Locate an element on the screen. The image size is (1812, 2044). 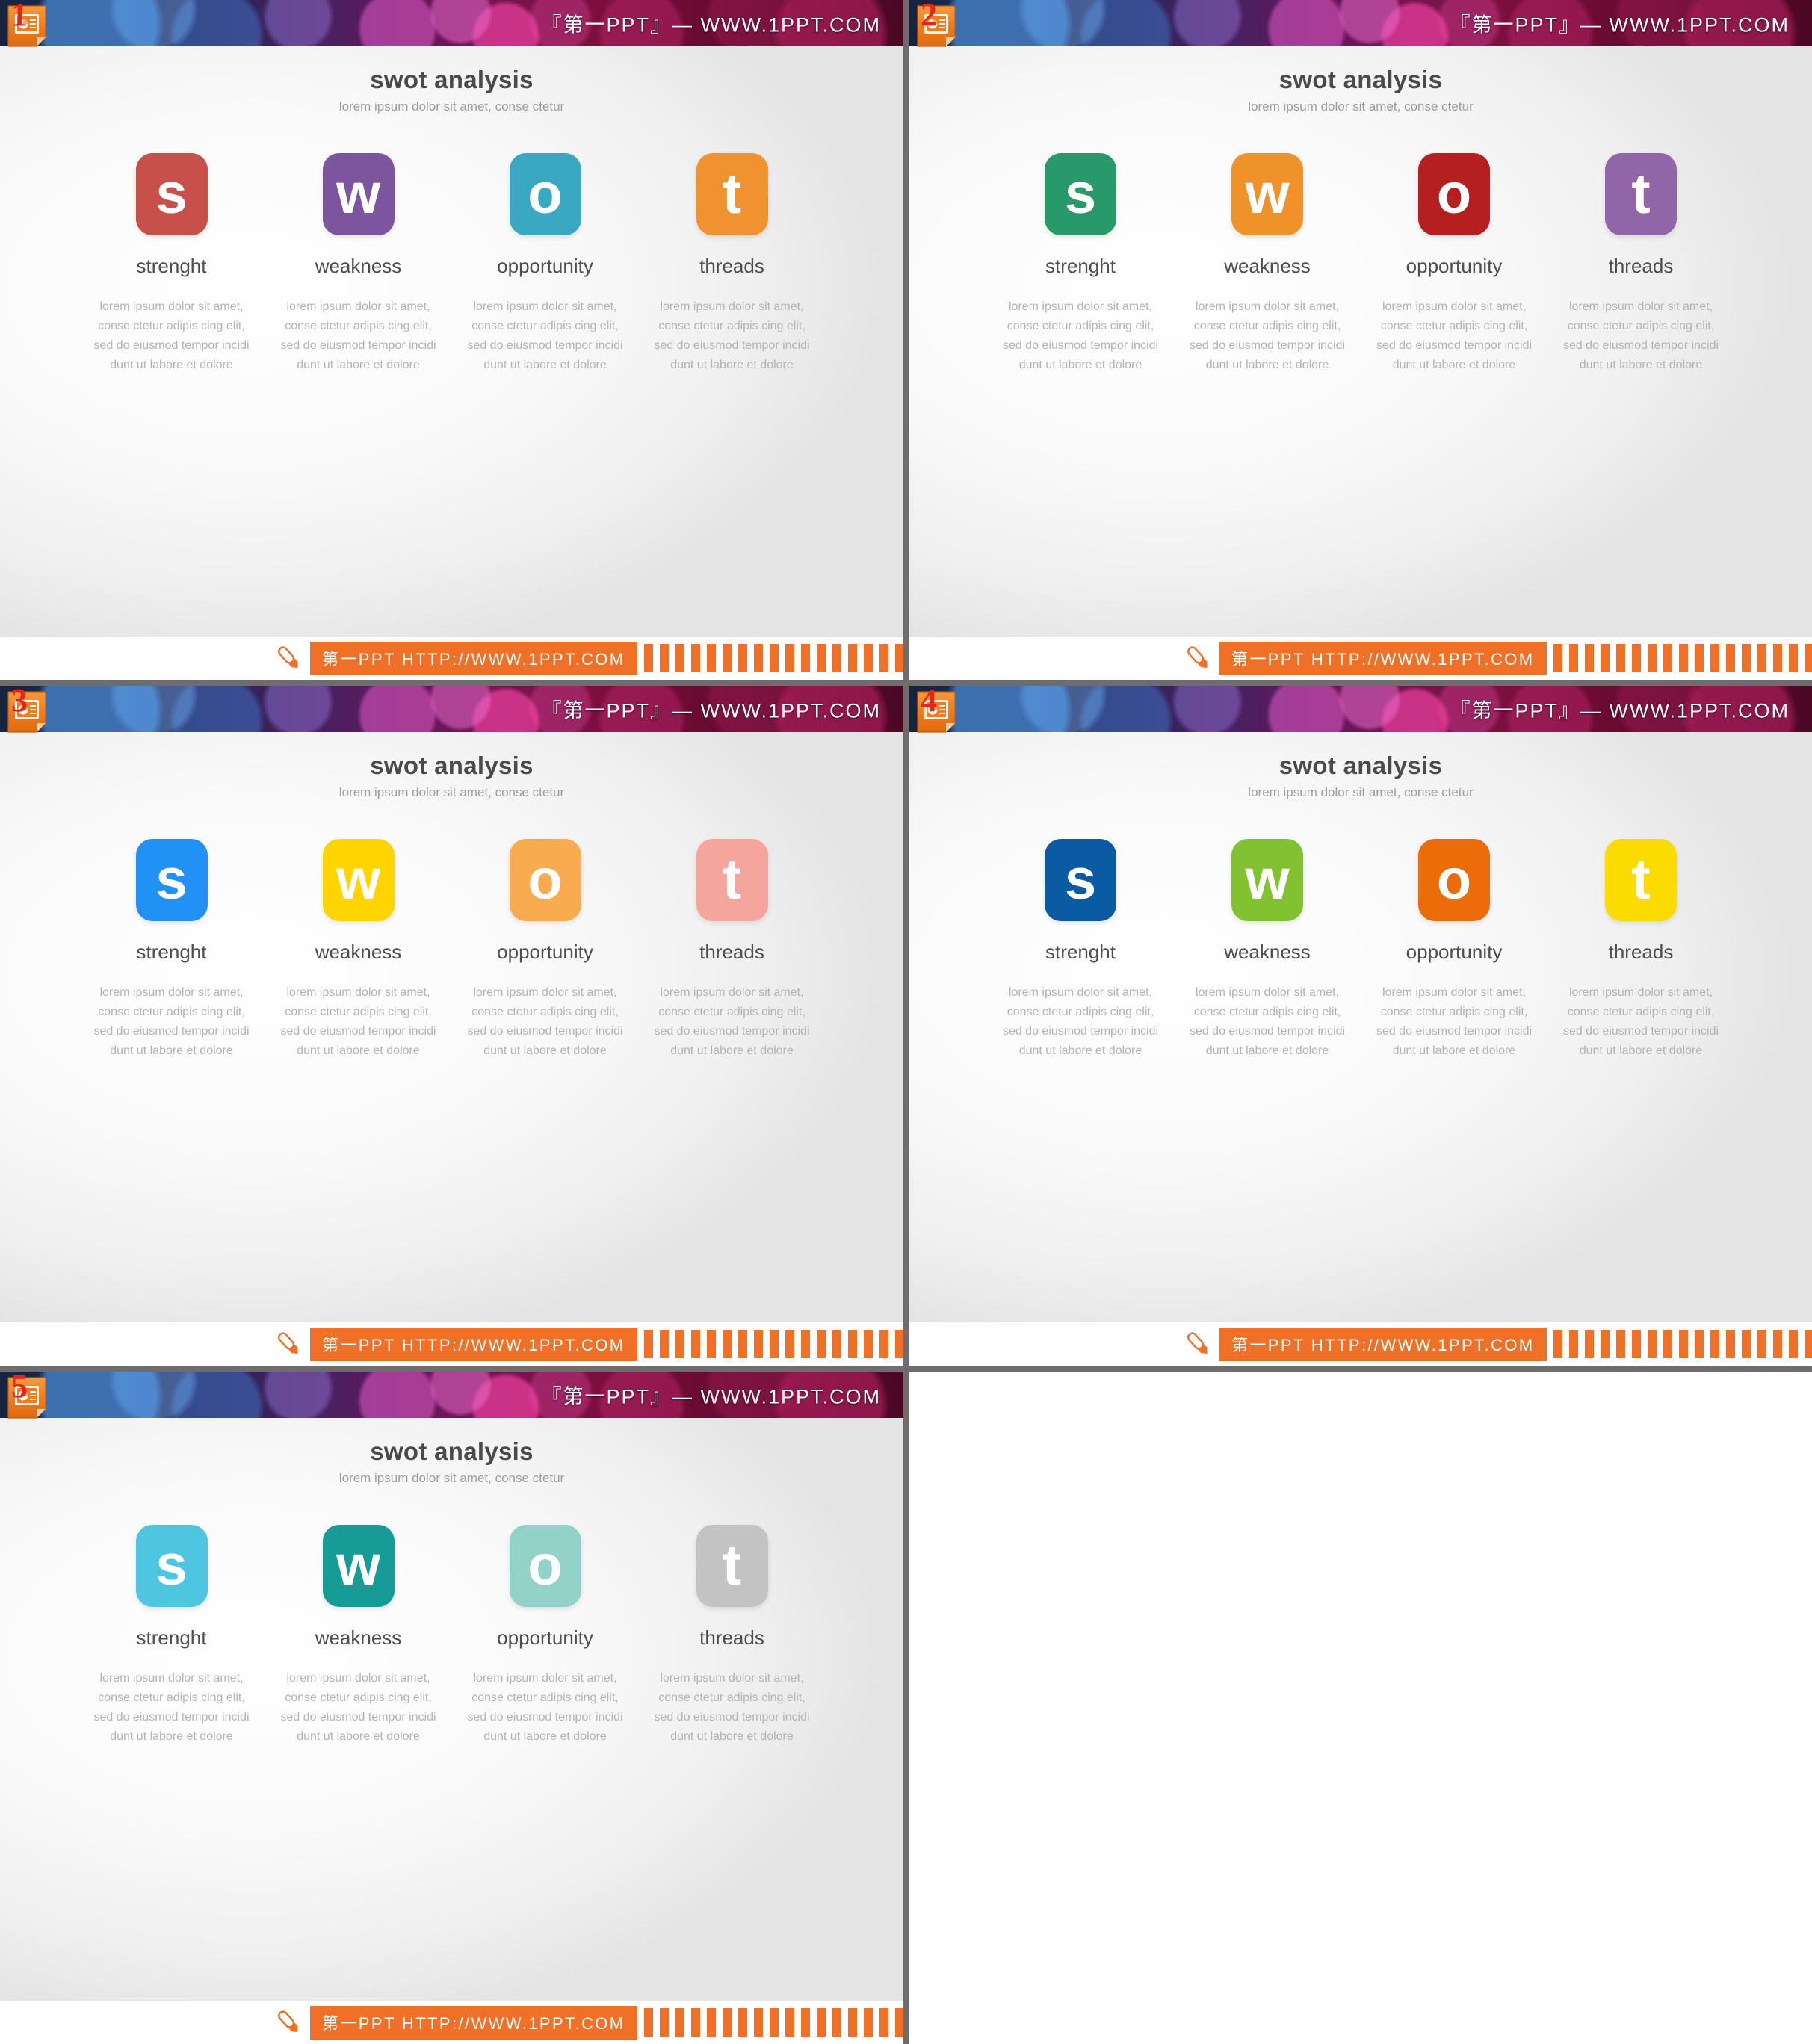
swot-label: weakness is located at coordinates (1267, 266).